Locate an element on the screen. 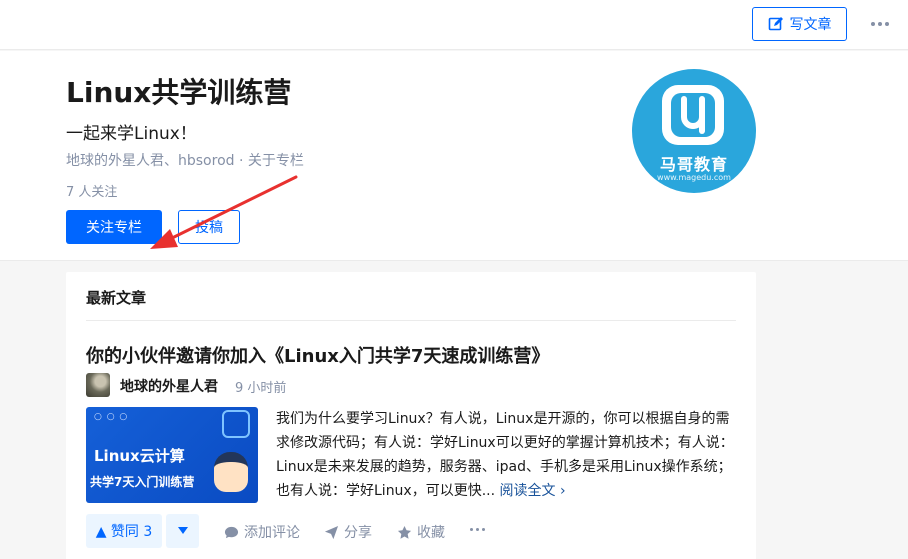 This screenshot has width=908, height=559. article-more-button is located at coordinates (477, 529).